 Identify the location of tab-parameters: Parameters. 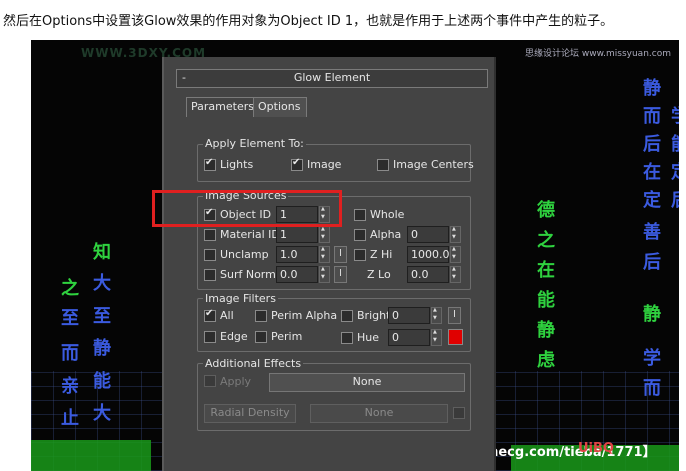
(222, 107).